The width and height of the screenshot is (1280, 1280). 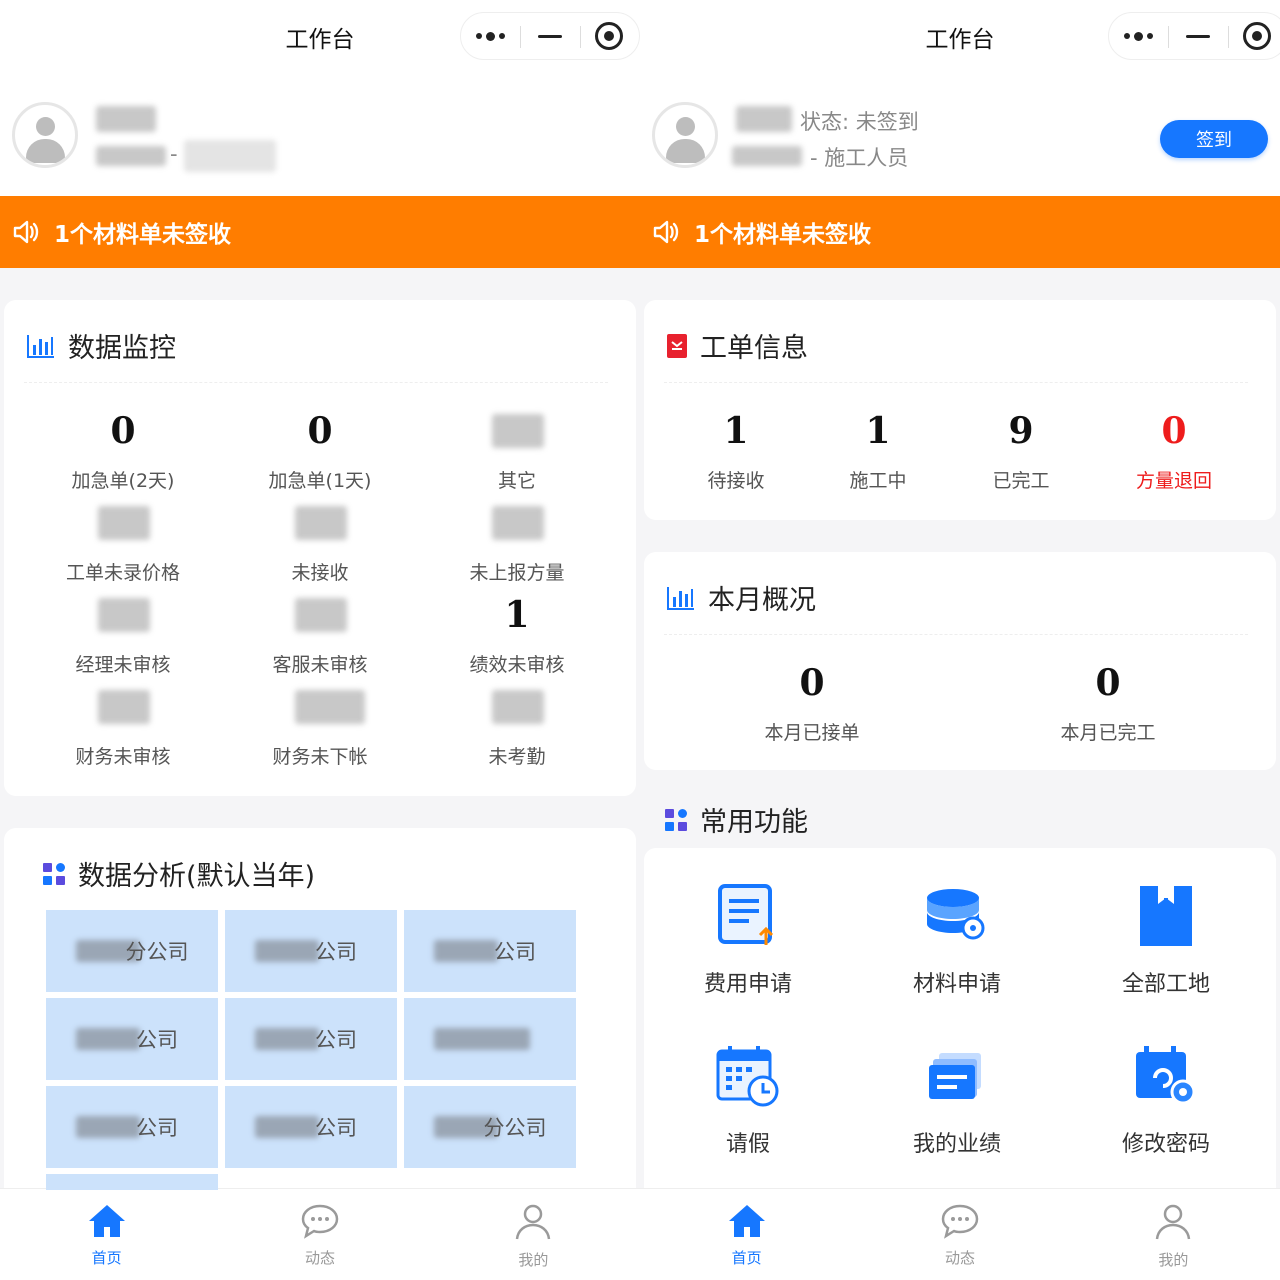 I want to click on company-name-blurred, so click(x=482, y=1039).